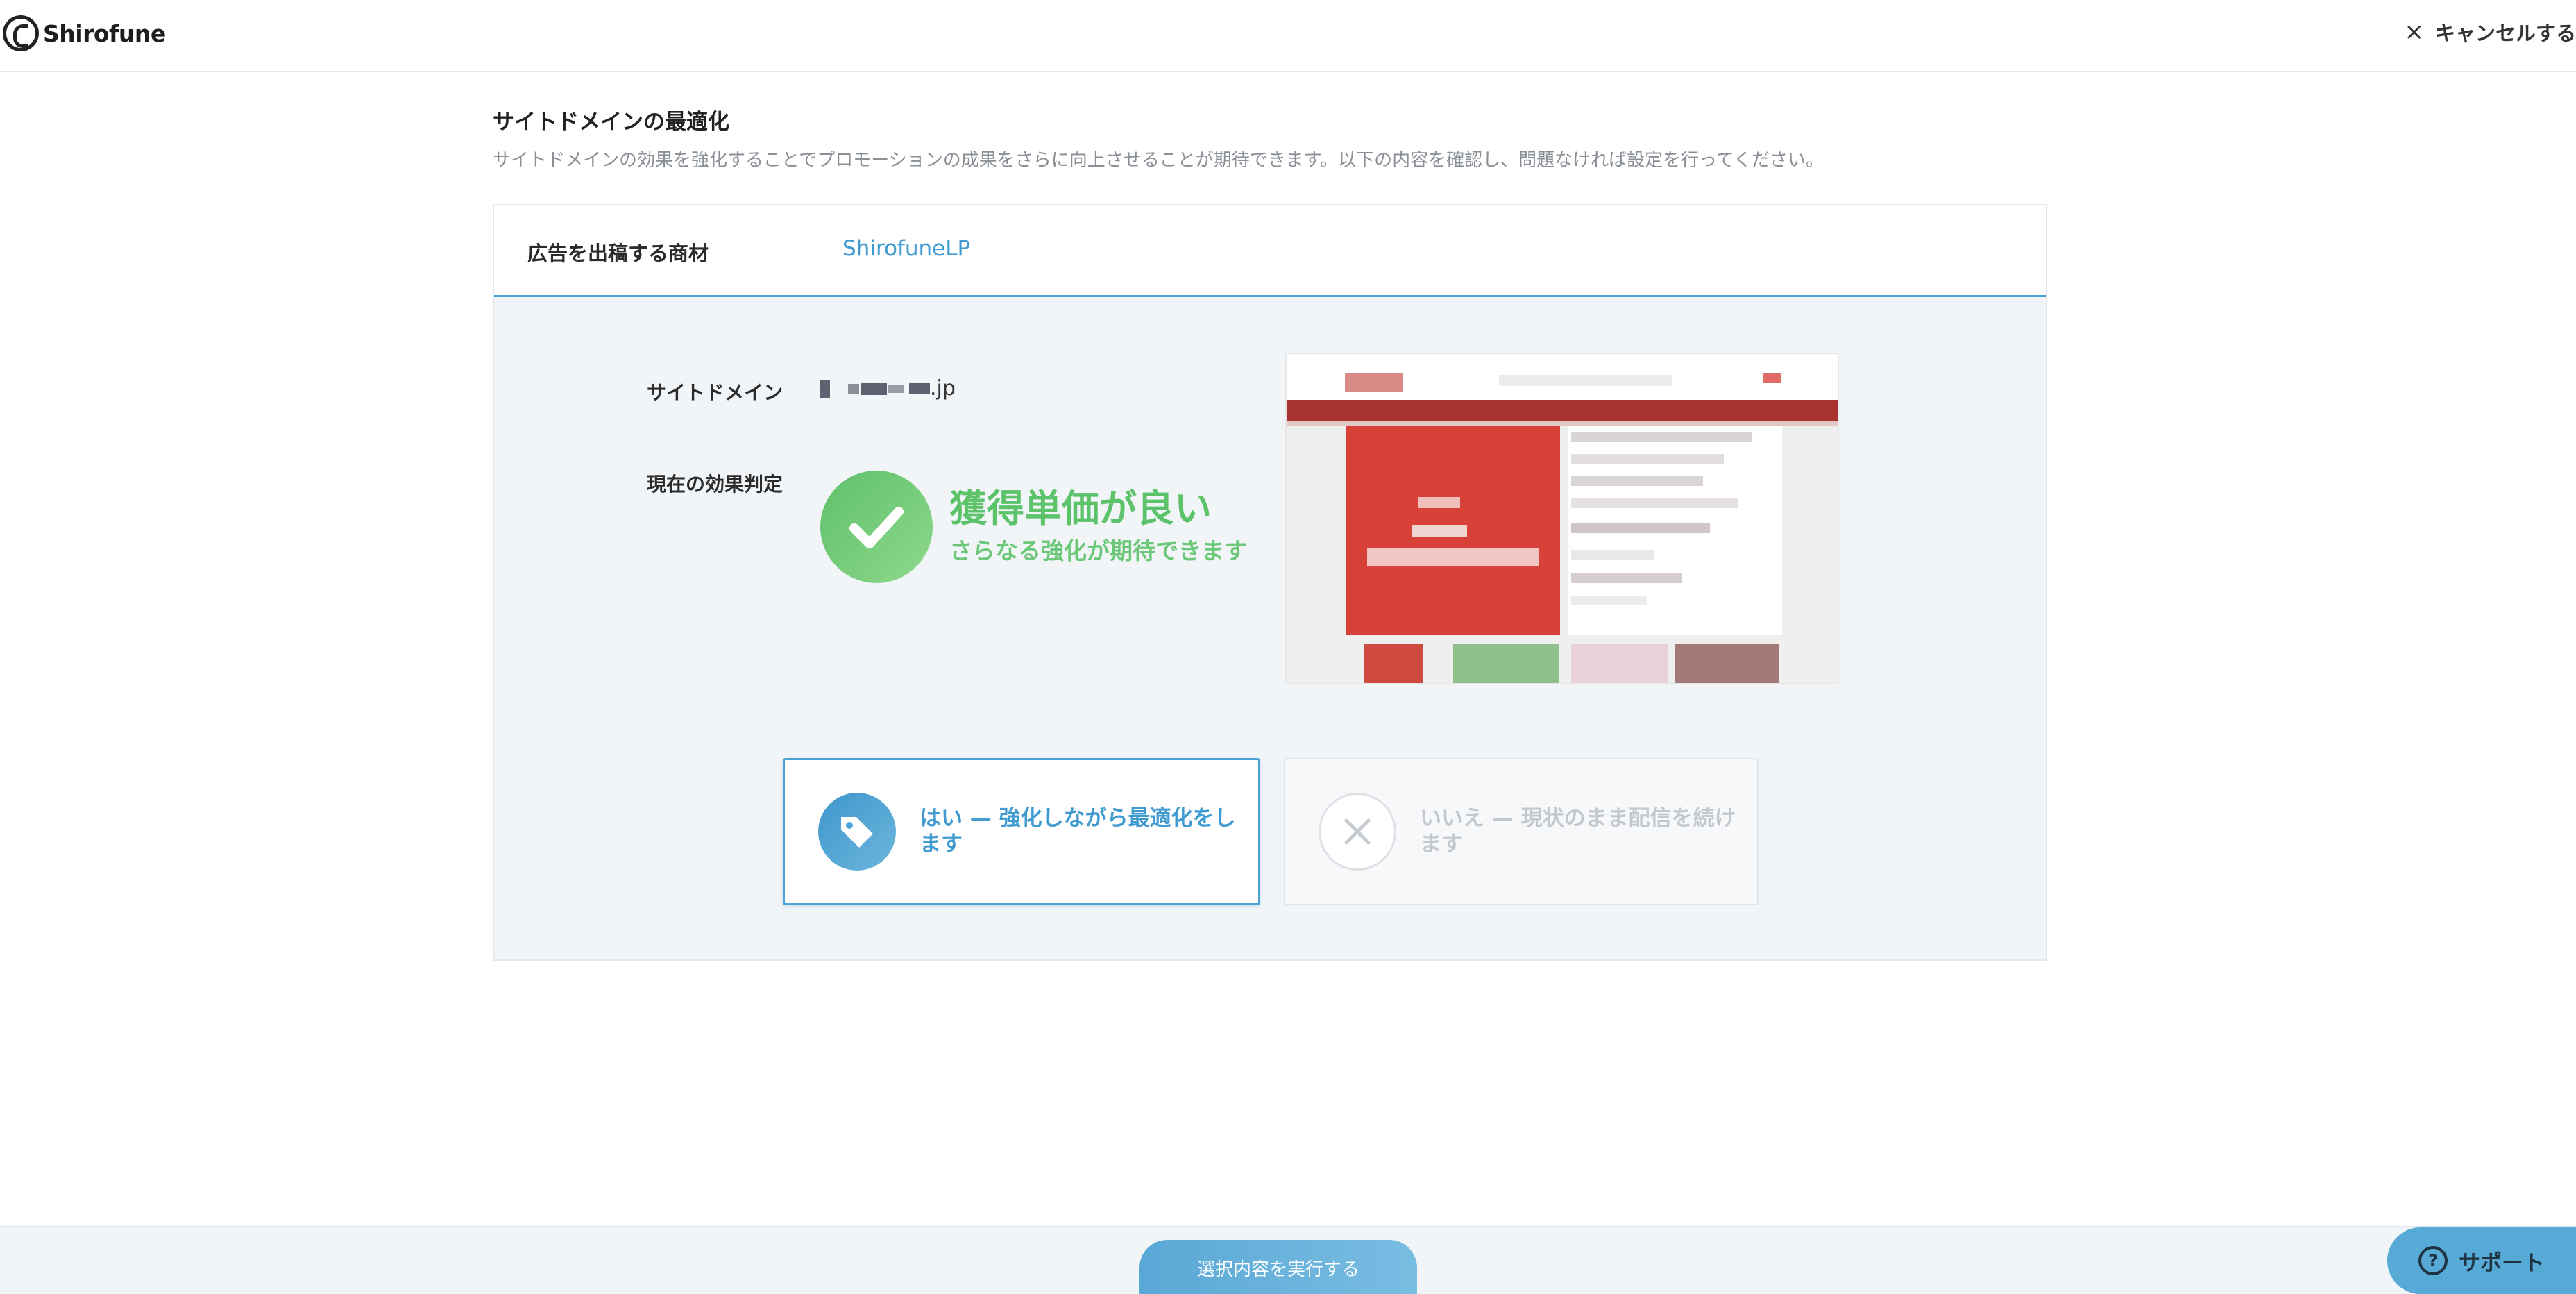 The width and height of the screenshot is (2576, 1294). I want to click on logo-text: Shirofune, so click(105, 33).